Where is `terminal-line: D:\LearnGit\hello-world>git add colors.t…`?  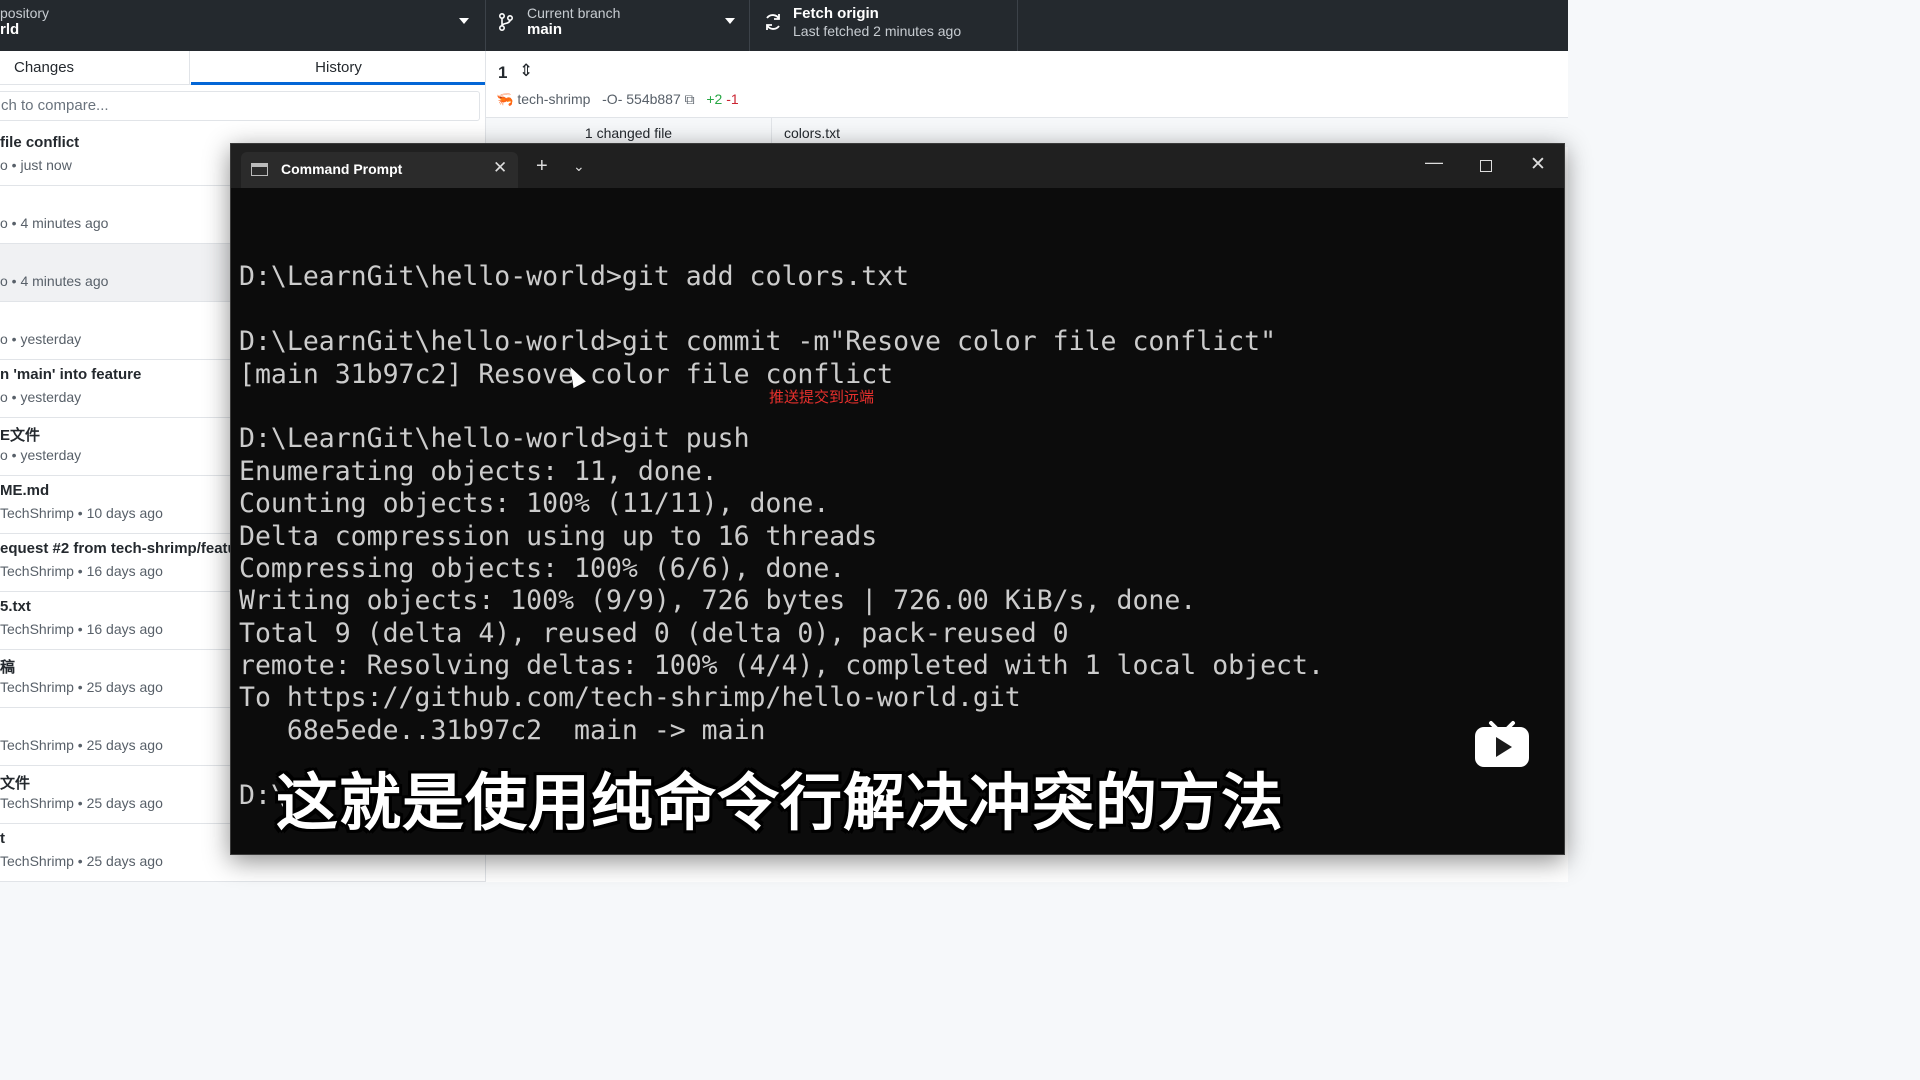 terminal-line: D:\LearnGit\hello-world>git add colors.t… is located at coordinates (574, 277).